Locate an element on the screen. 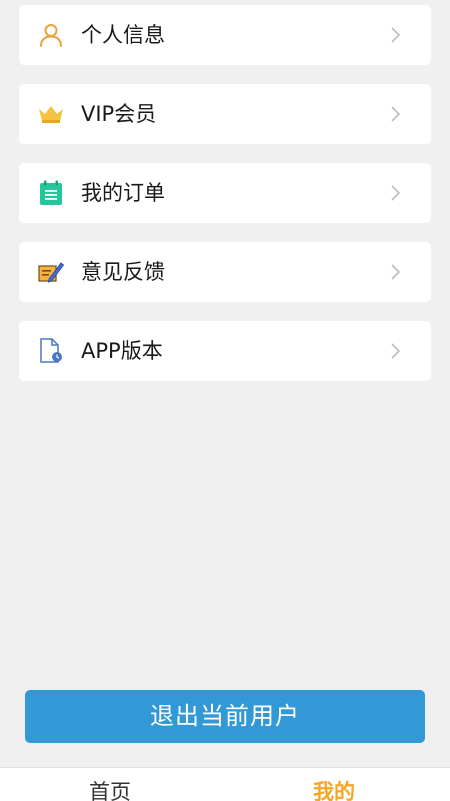 The image size is (450, 801). menu-item-label: VIP会员 is located at coordinates (119, 114).